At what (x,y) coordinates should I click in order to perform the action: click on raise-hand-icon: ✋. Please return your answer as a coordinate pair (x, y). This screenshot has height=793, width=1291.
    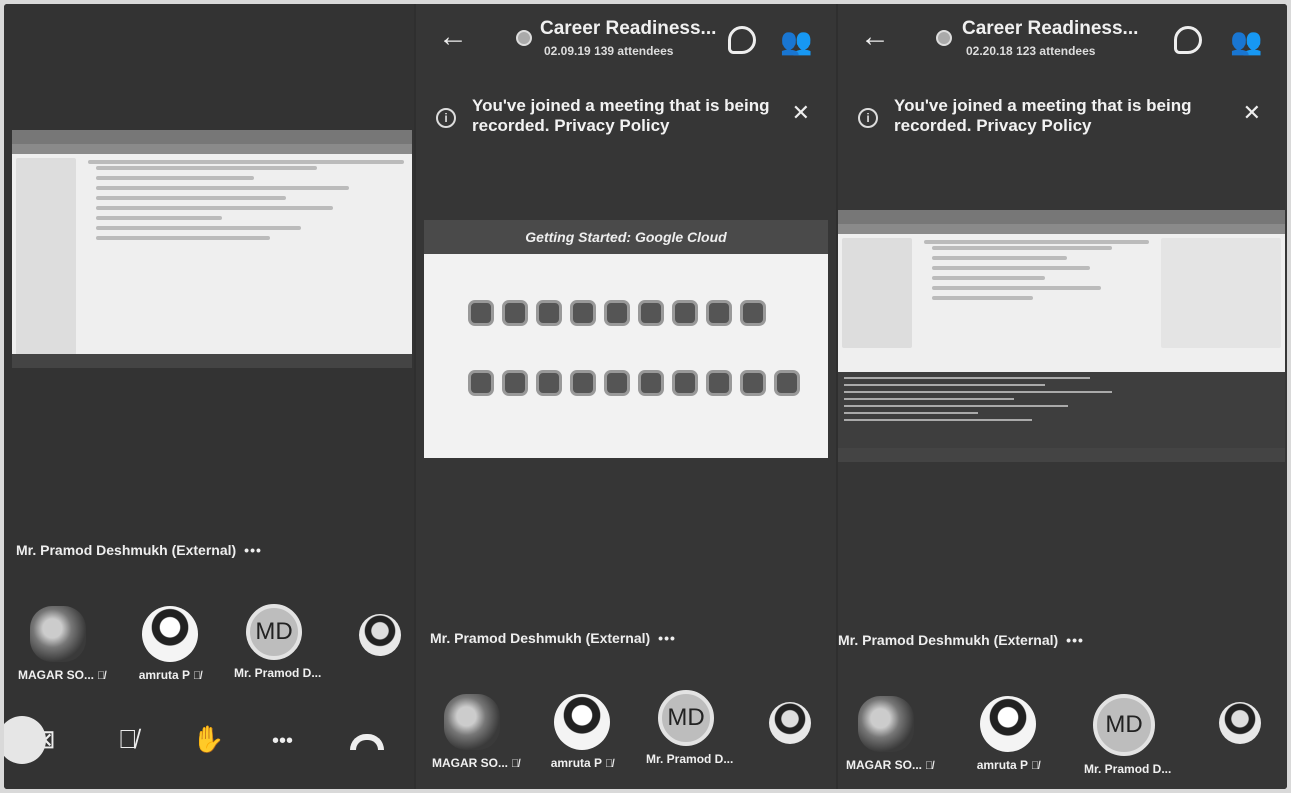
    Looking at the image, I should click on (208, 739).